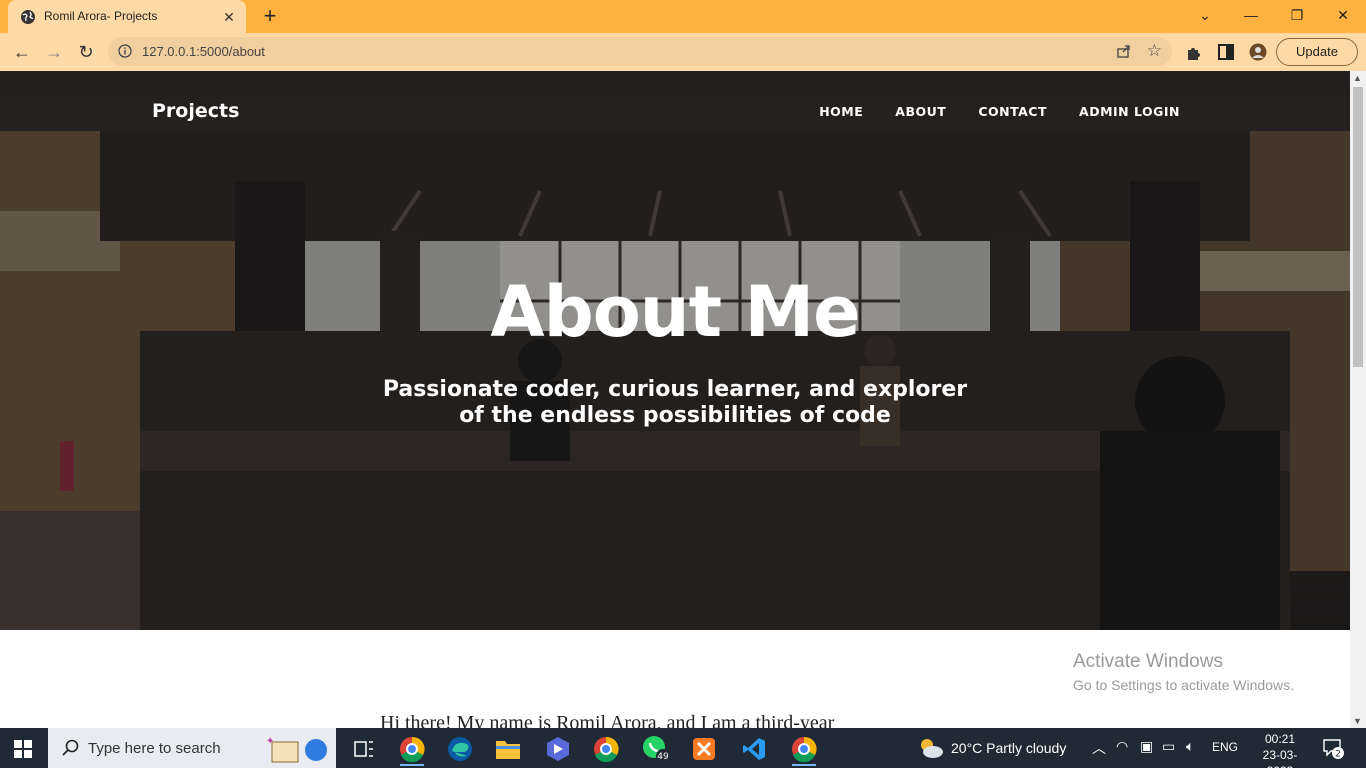 The height and width of the screenshot is (768, 1366). Describe the element at coordinates (154, 748) in the screenshot. I see `search-placeholder: Type here to search` at that location.